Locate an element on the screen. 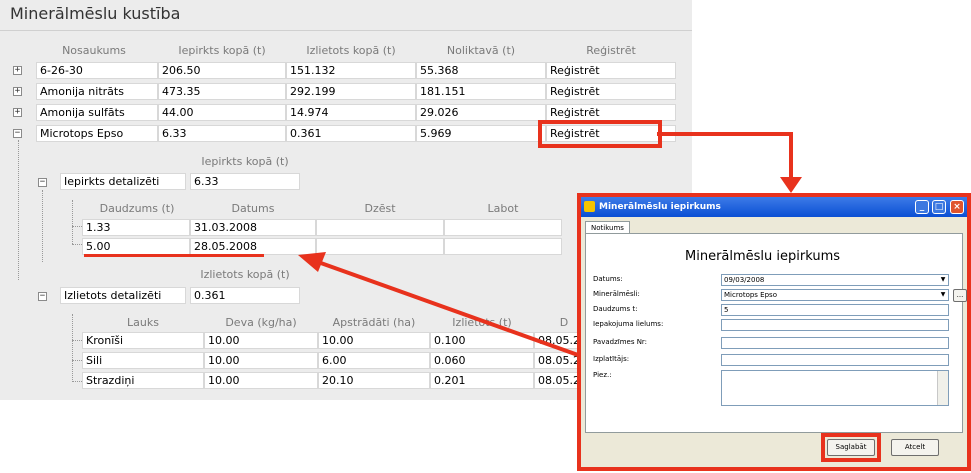 Image resolution: width=971 pixels, height=473 pixels. package-size-input is located at coordinates (835, 325).